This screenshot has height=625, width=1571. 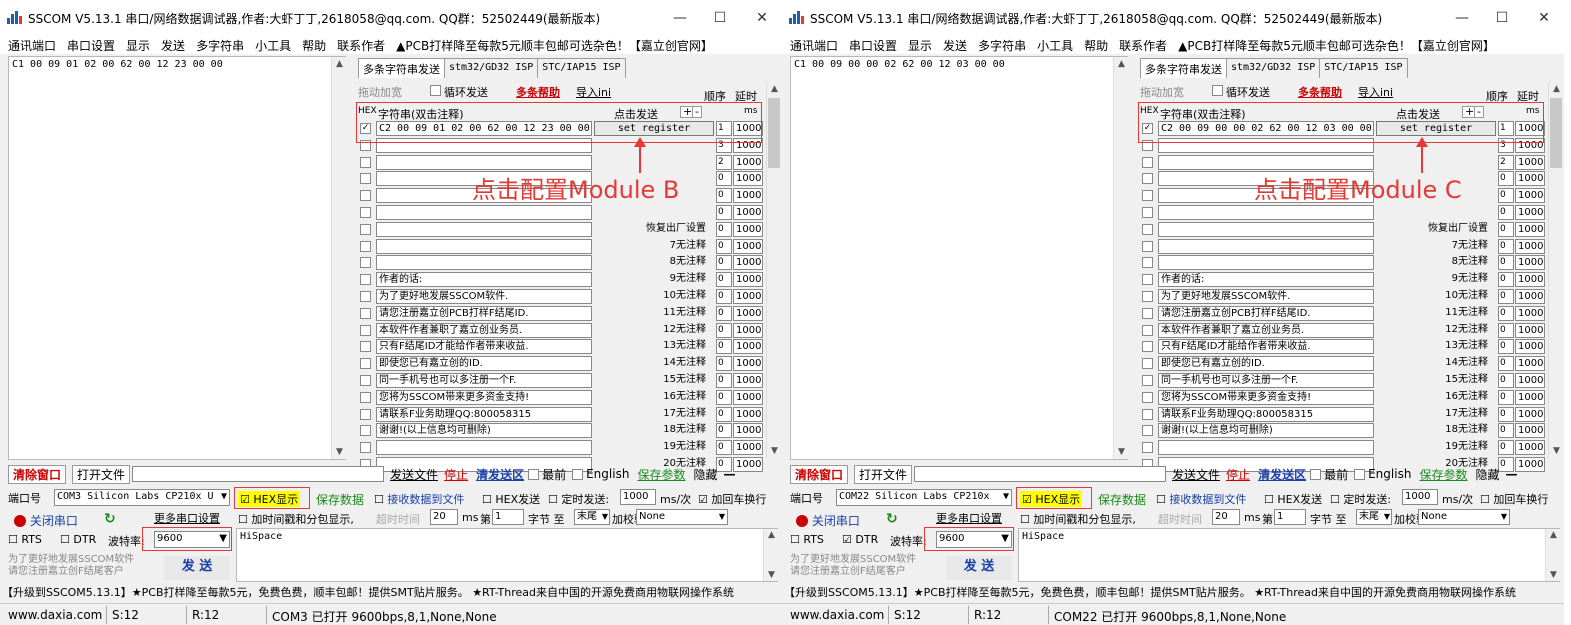 What do you see at coordinates (654, 346) in the screenshot?
I see `click-send-button: 13无注释` at bounding box center [654, 346].